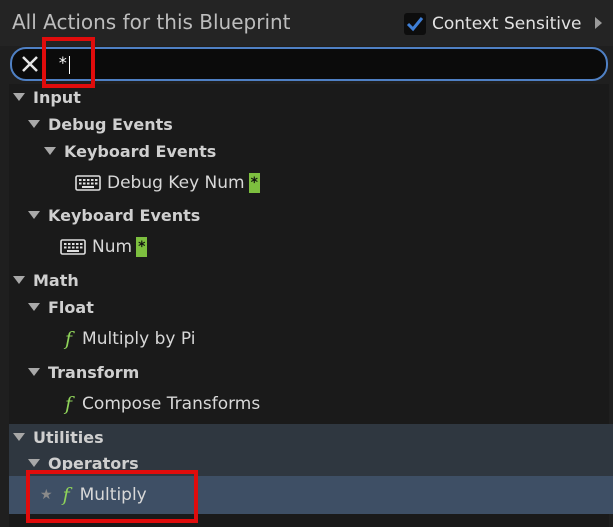  What do you see at coordinates (309, 64) in the screenshot?
I see `search-box: *` at bounding box center [309, 64].